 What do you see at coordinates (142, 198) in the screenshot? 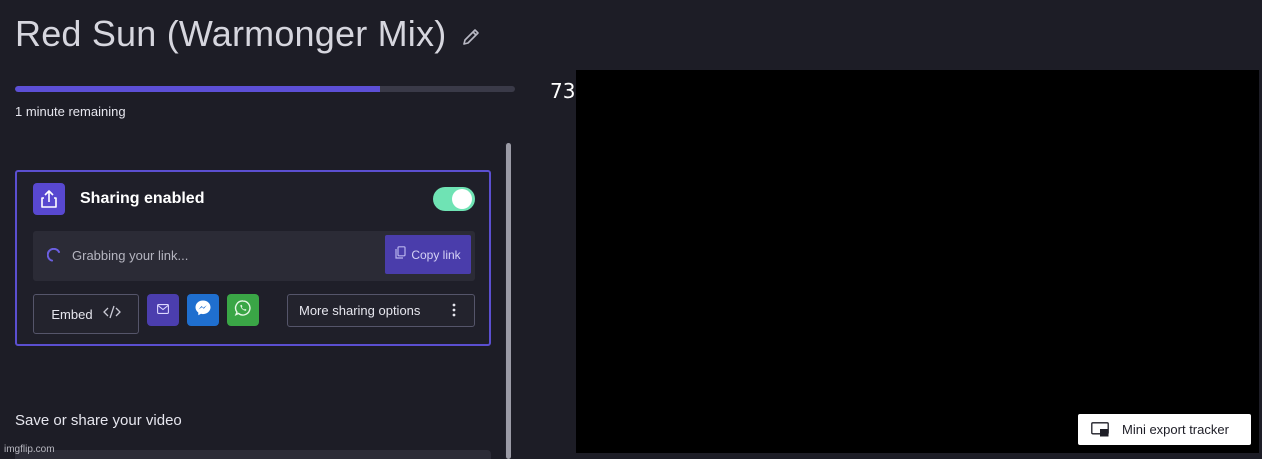
I see `sharing-title: Sharing enabled` at bounding box center [142, 198].